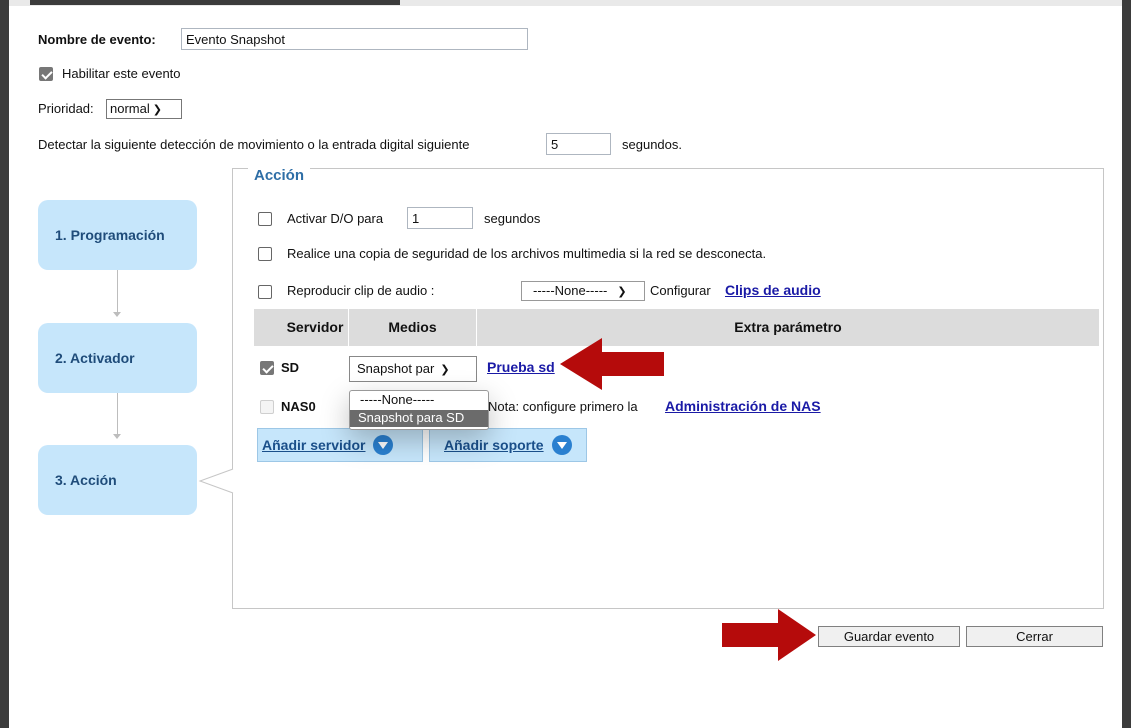 The image size is (1131, 728). What do you see at coordinates (66, 108) in the screenshot?
I see `priority-label: Prioridad:` at bounding box center [66, 108].